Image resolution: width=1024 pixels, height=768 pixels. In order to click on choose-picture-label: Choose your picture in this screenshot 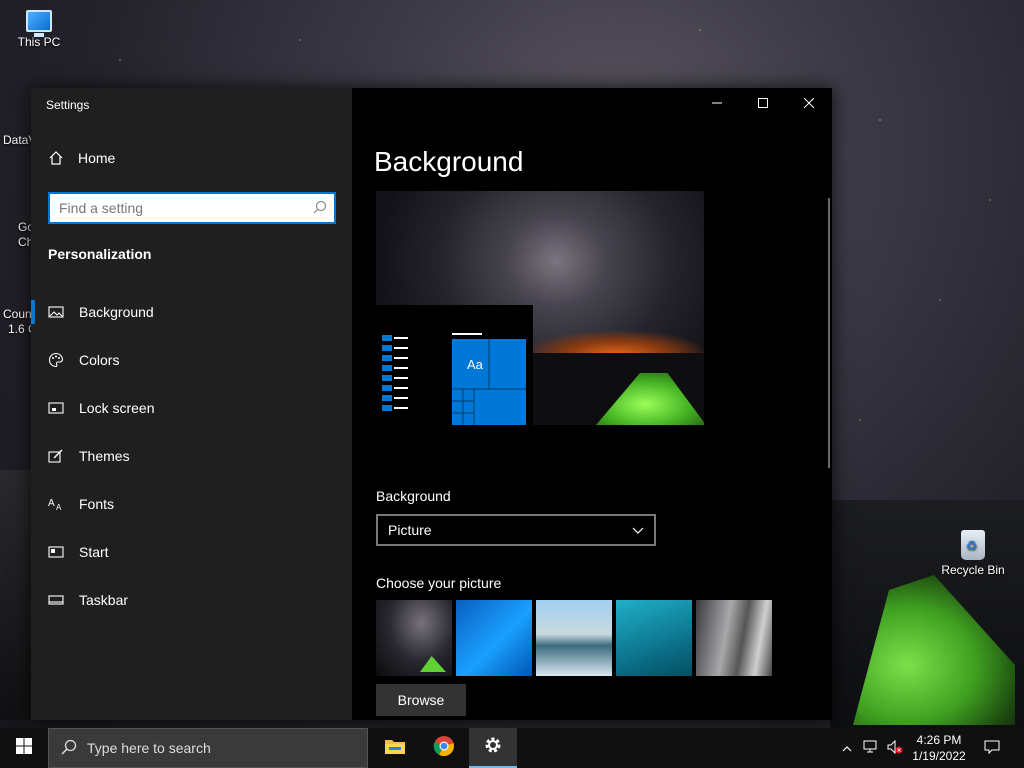, I will do `click(439, 583)`.